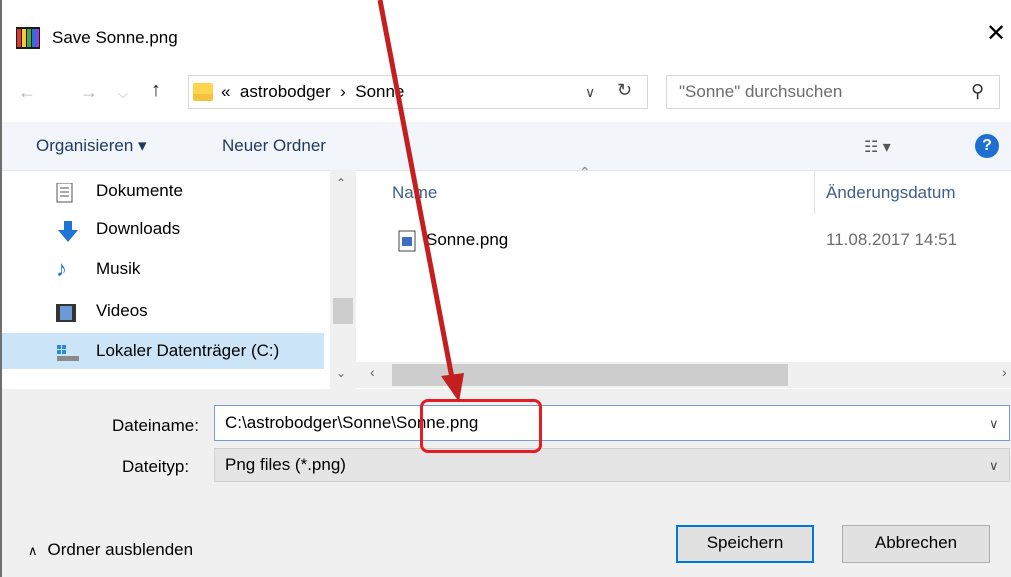 The height and width of the screenshot is (577, 1011). Describe the element at coordinates (285, 91) in the screenshot. I see `breadcrumb-astrobodger: astrobodger` at that location.